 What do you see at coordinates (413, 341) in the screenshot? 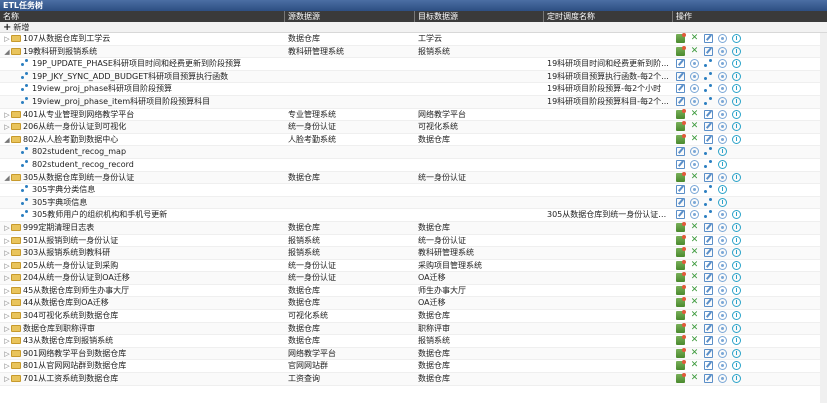
I see `tree-row: ▷ 43从数据仓库到报销系统 数据仓库 报销系统 ✕` at bounding box center [413, 341].